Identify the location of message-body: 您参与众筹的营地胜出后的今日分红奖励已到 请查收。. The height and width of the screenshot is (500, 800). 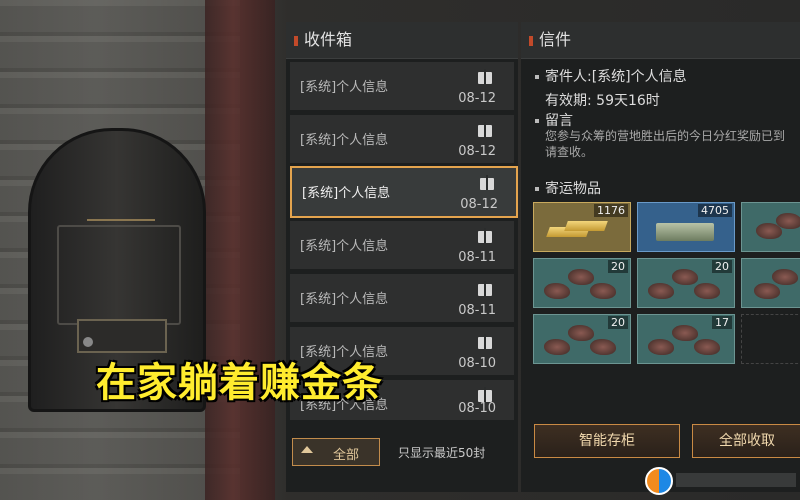
(670, 144).